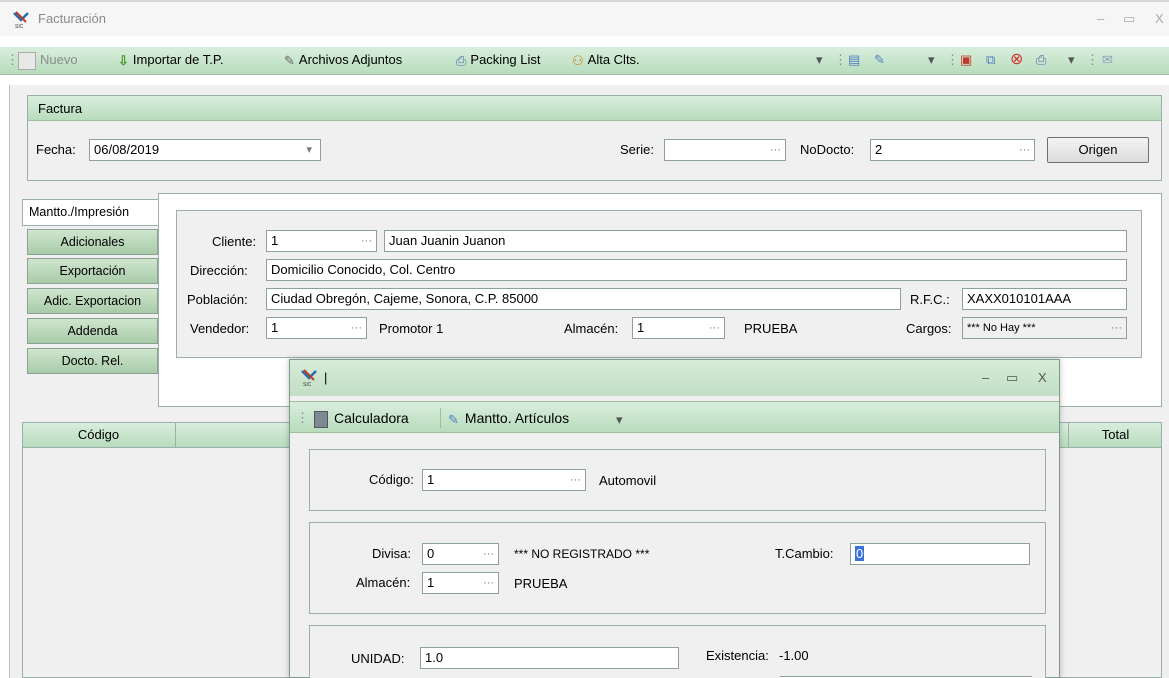 This screenshot has height=678, width=1169. What do you see at coordinates (1001, 328) in the screenshot?
I see `cargos-value: *** No Hay ***` at bounding box center [1001, 328].